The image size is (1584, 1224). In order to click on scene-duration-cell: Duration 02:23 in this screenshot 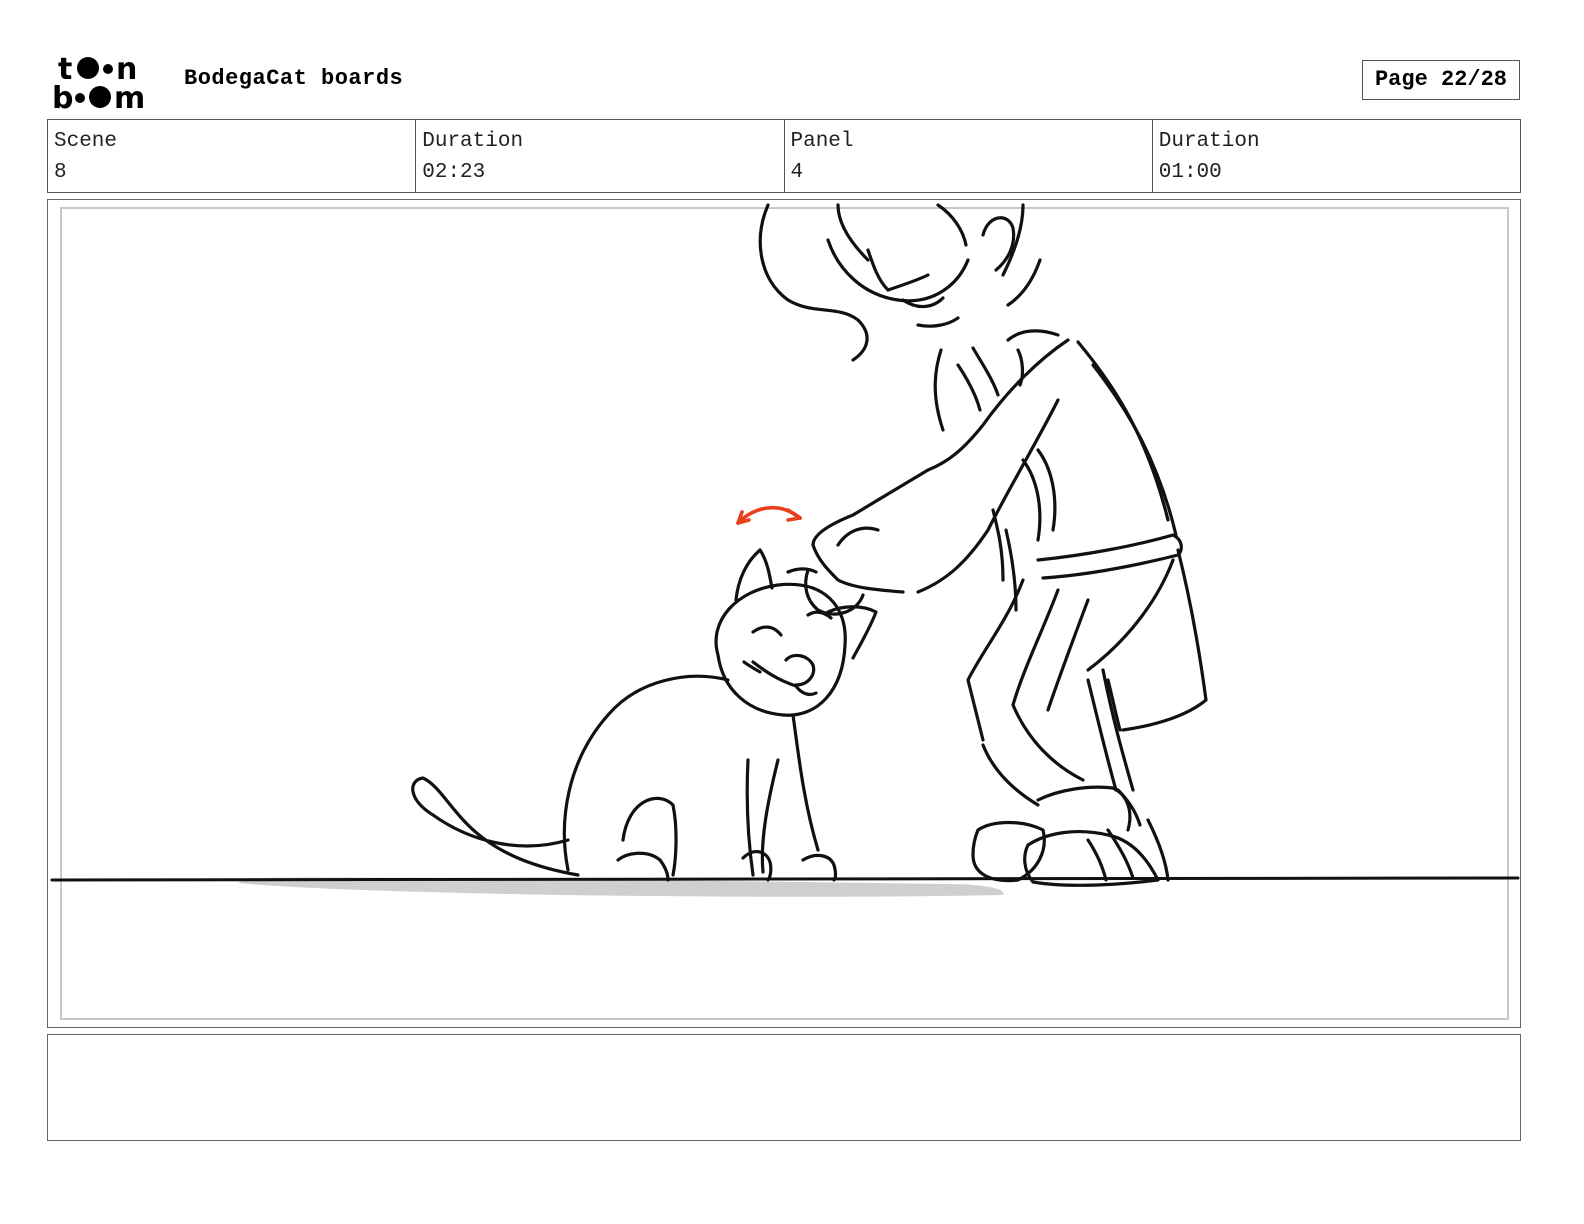, I will do `click(600, 156)`.